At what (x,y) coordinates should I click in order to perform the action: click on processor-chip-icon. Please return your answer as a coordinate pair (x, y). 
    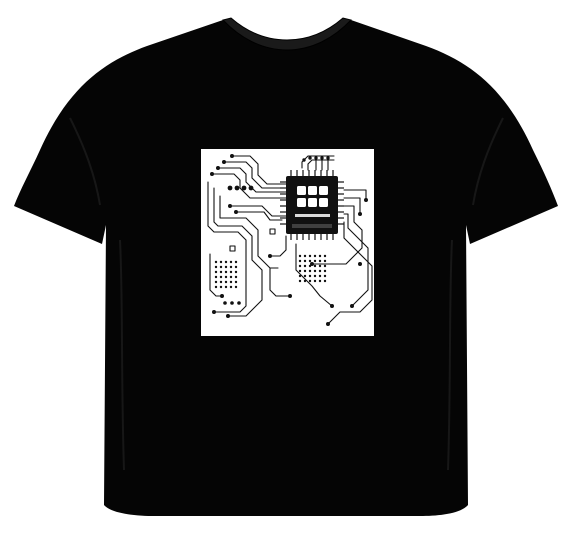
    Looking at the image, I should click on (312, 205).